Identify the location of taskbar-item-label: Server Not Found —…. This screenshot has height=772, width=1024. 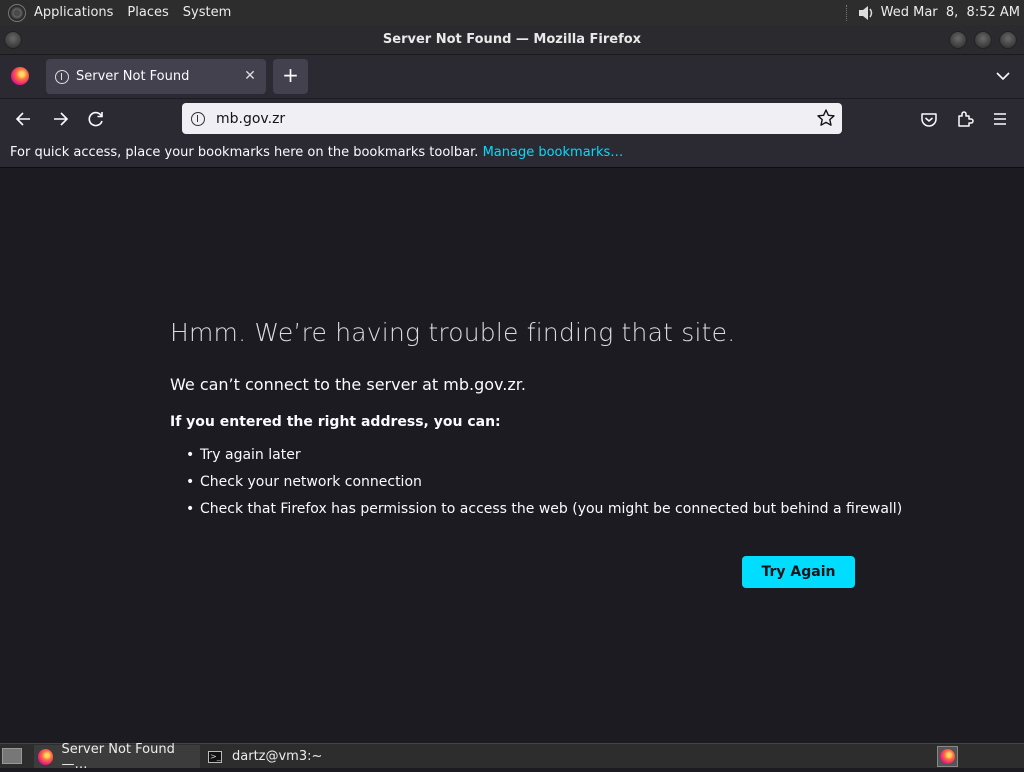
(118, 756).